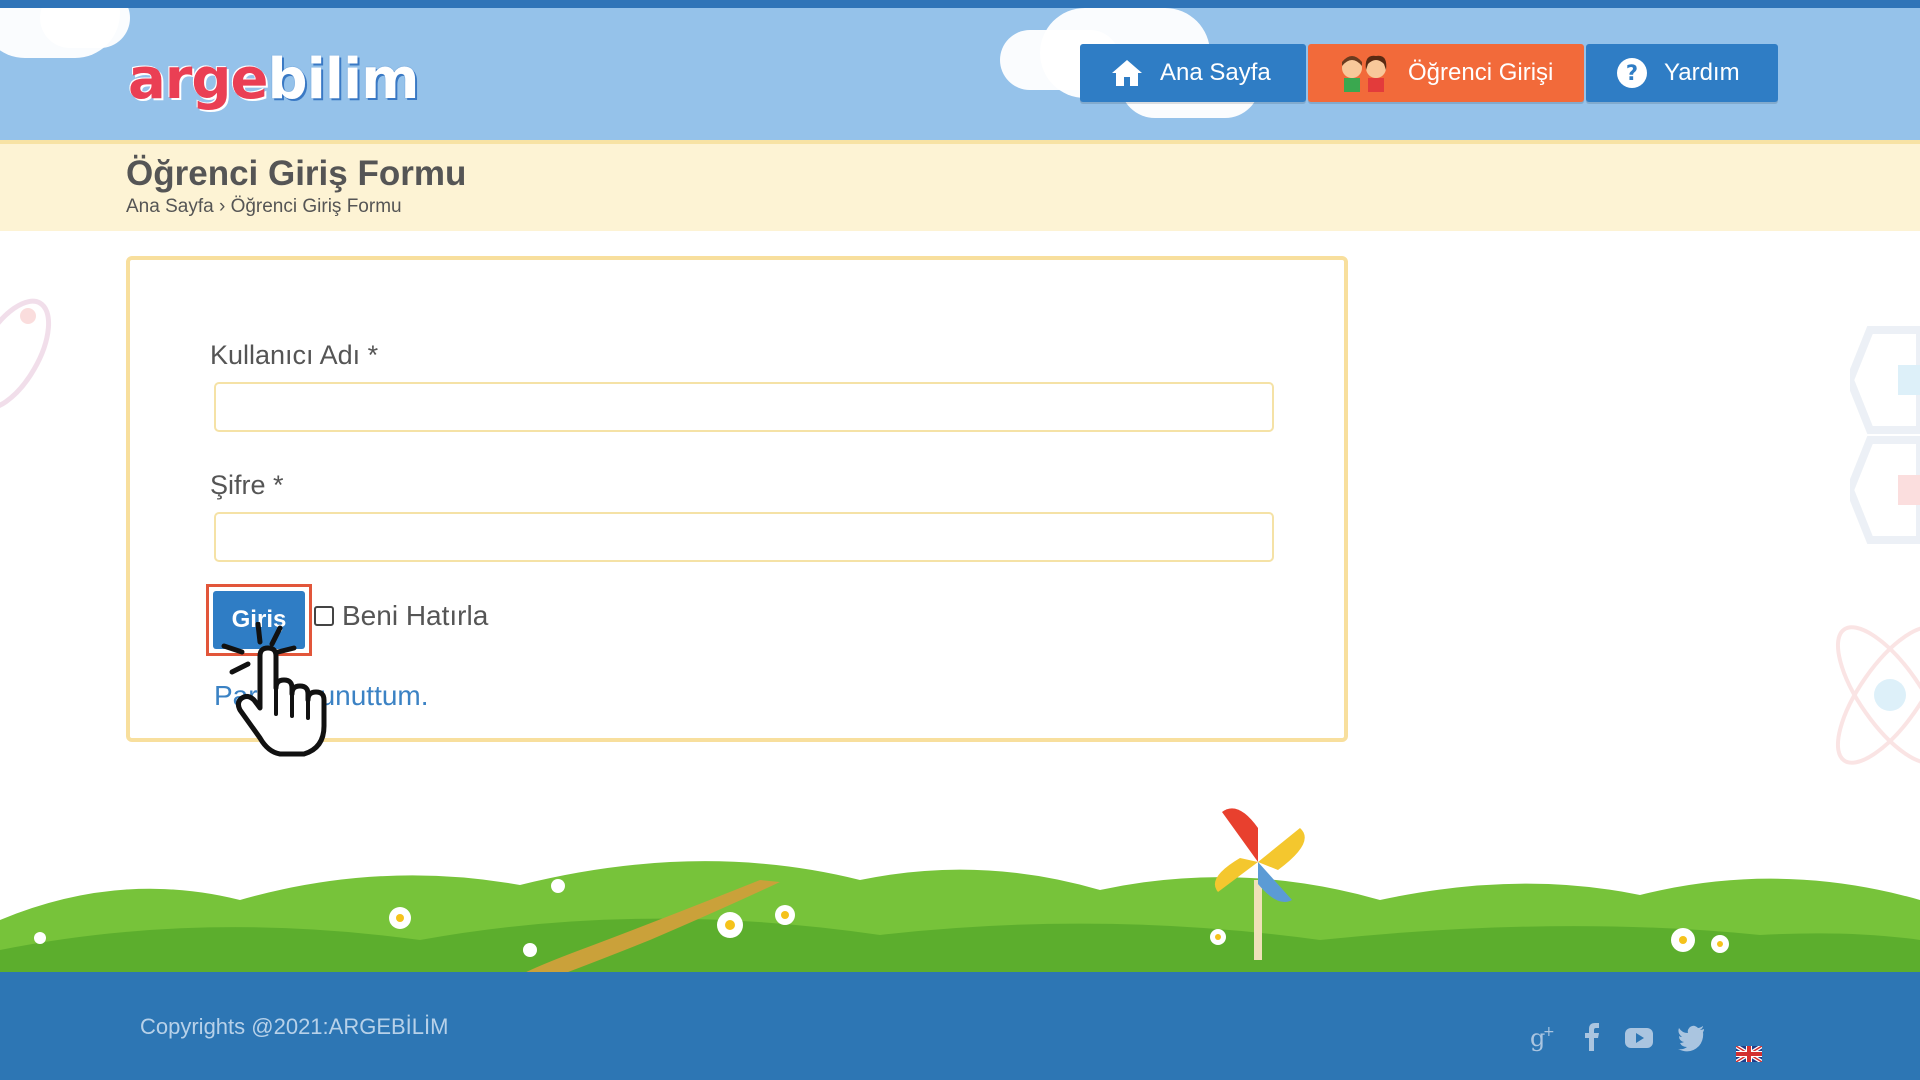 Image resolution: width=1920 pixels, height=1080 pixels. I want to click on nav-home-label: Ana Sayfa, so click(1215, 72).